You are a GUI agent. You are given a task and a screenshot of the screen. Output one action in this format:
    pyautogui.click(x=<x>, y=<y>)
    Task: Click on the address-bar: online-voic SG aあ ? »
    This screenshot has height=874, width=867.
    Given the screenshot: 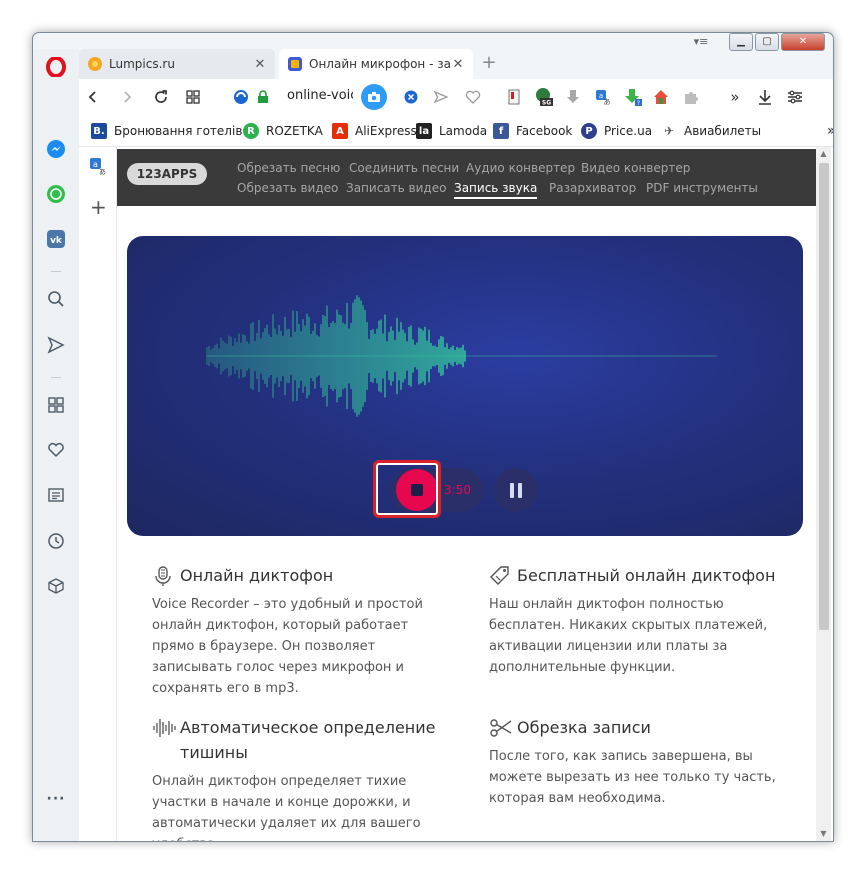 What is the action you would take?
    pyautogui.click(x=456, y=97)
    